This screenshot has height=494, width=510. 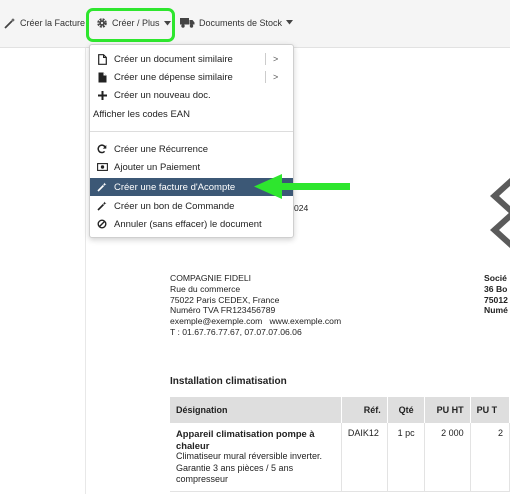 I want to click on sender-email-web: exemple@exemple.com www.exemple.com, so click(x=256, y=321).